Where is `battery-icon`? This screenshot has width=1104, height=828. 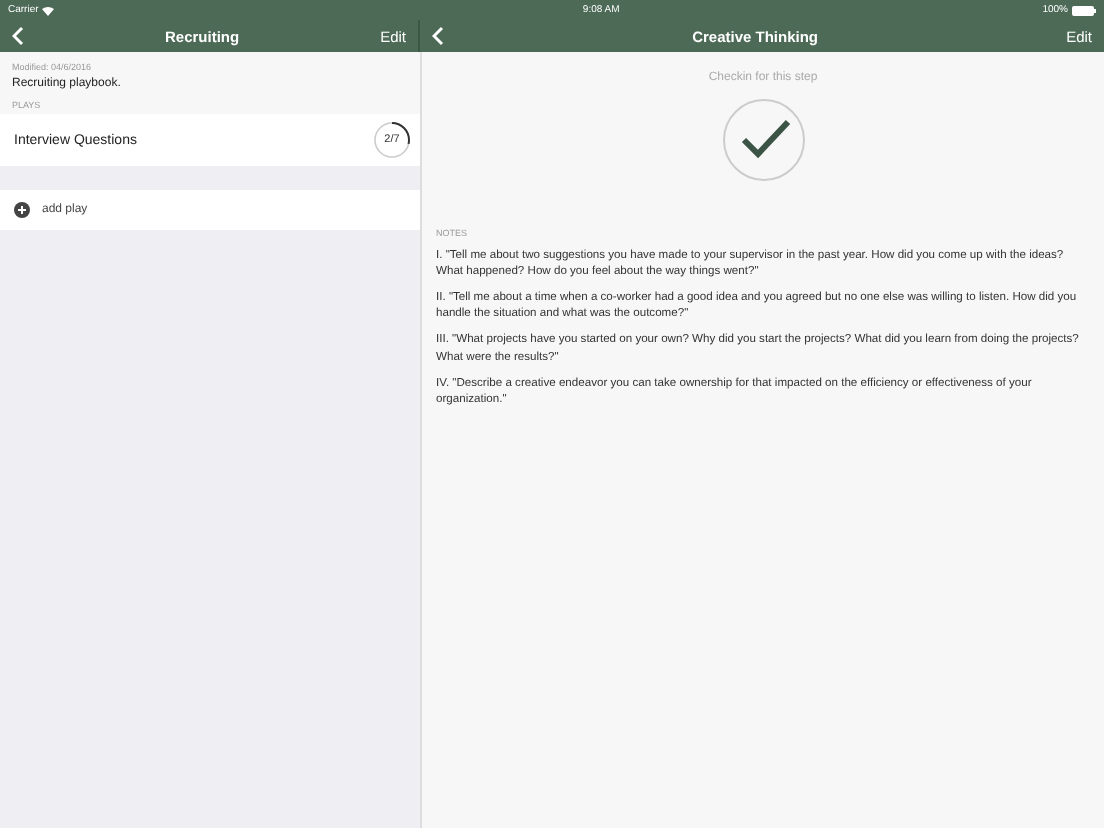 battery-icon is located at coordinates (1084, 10).